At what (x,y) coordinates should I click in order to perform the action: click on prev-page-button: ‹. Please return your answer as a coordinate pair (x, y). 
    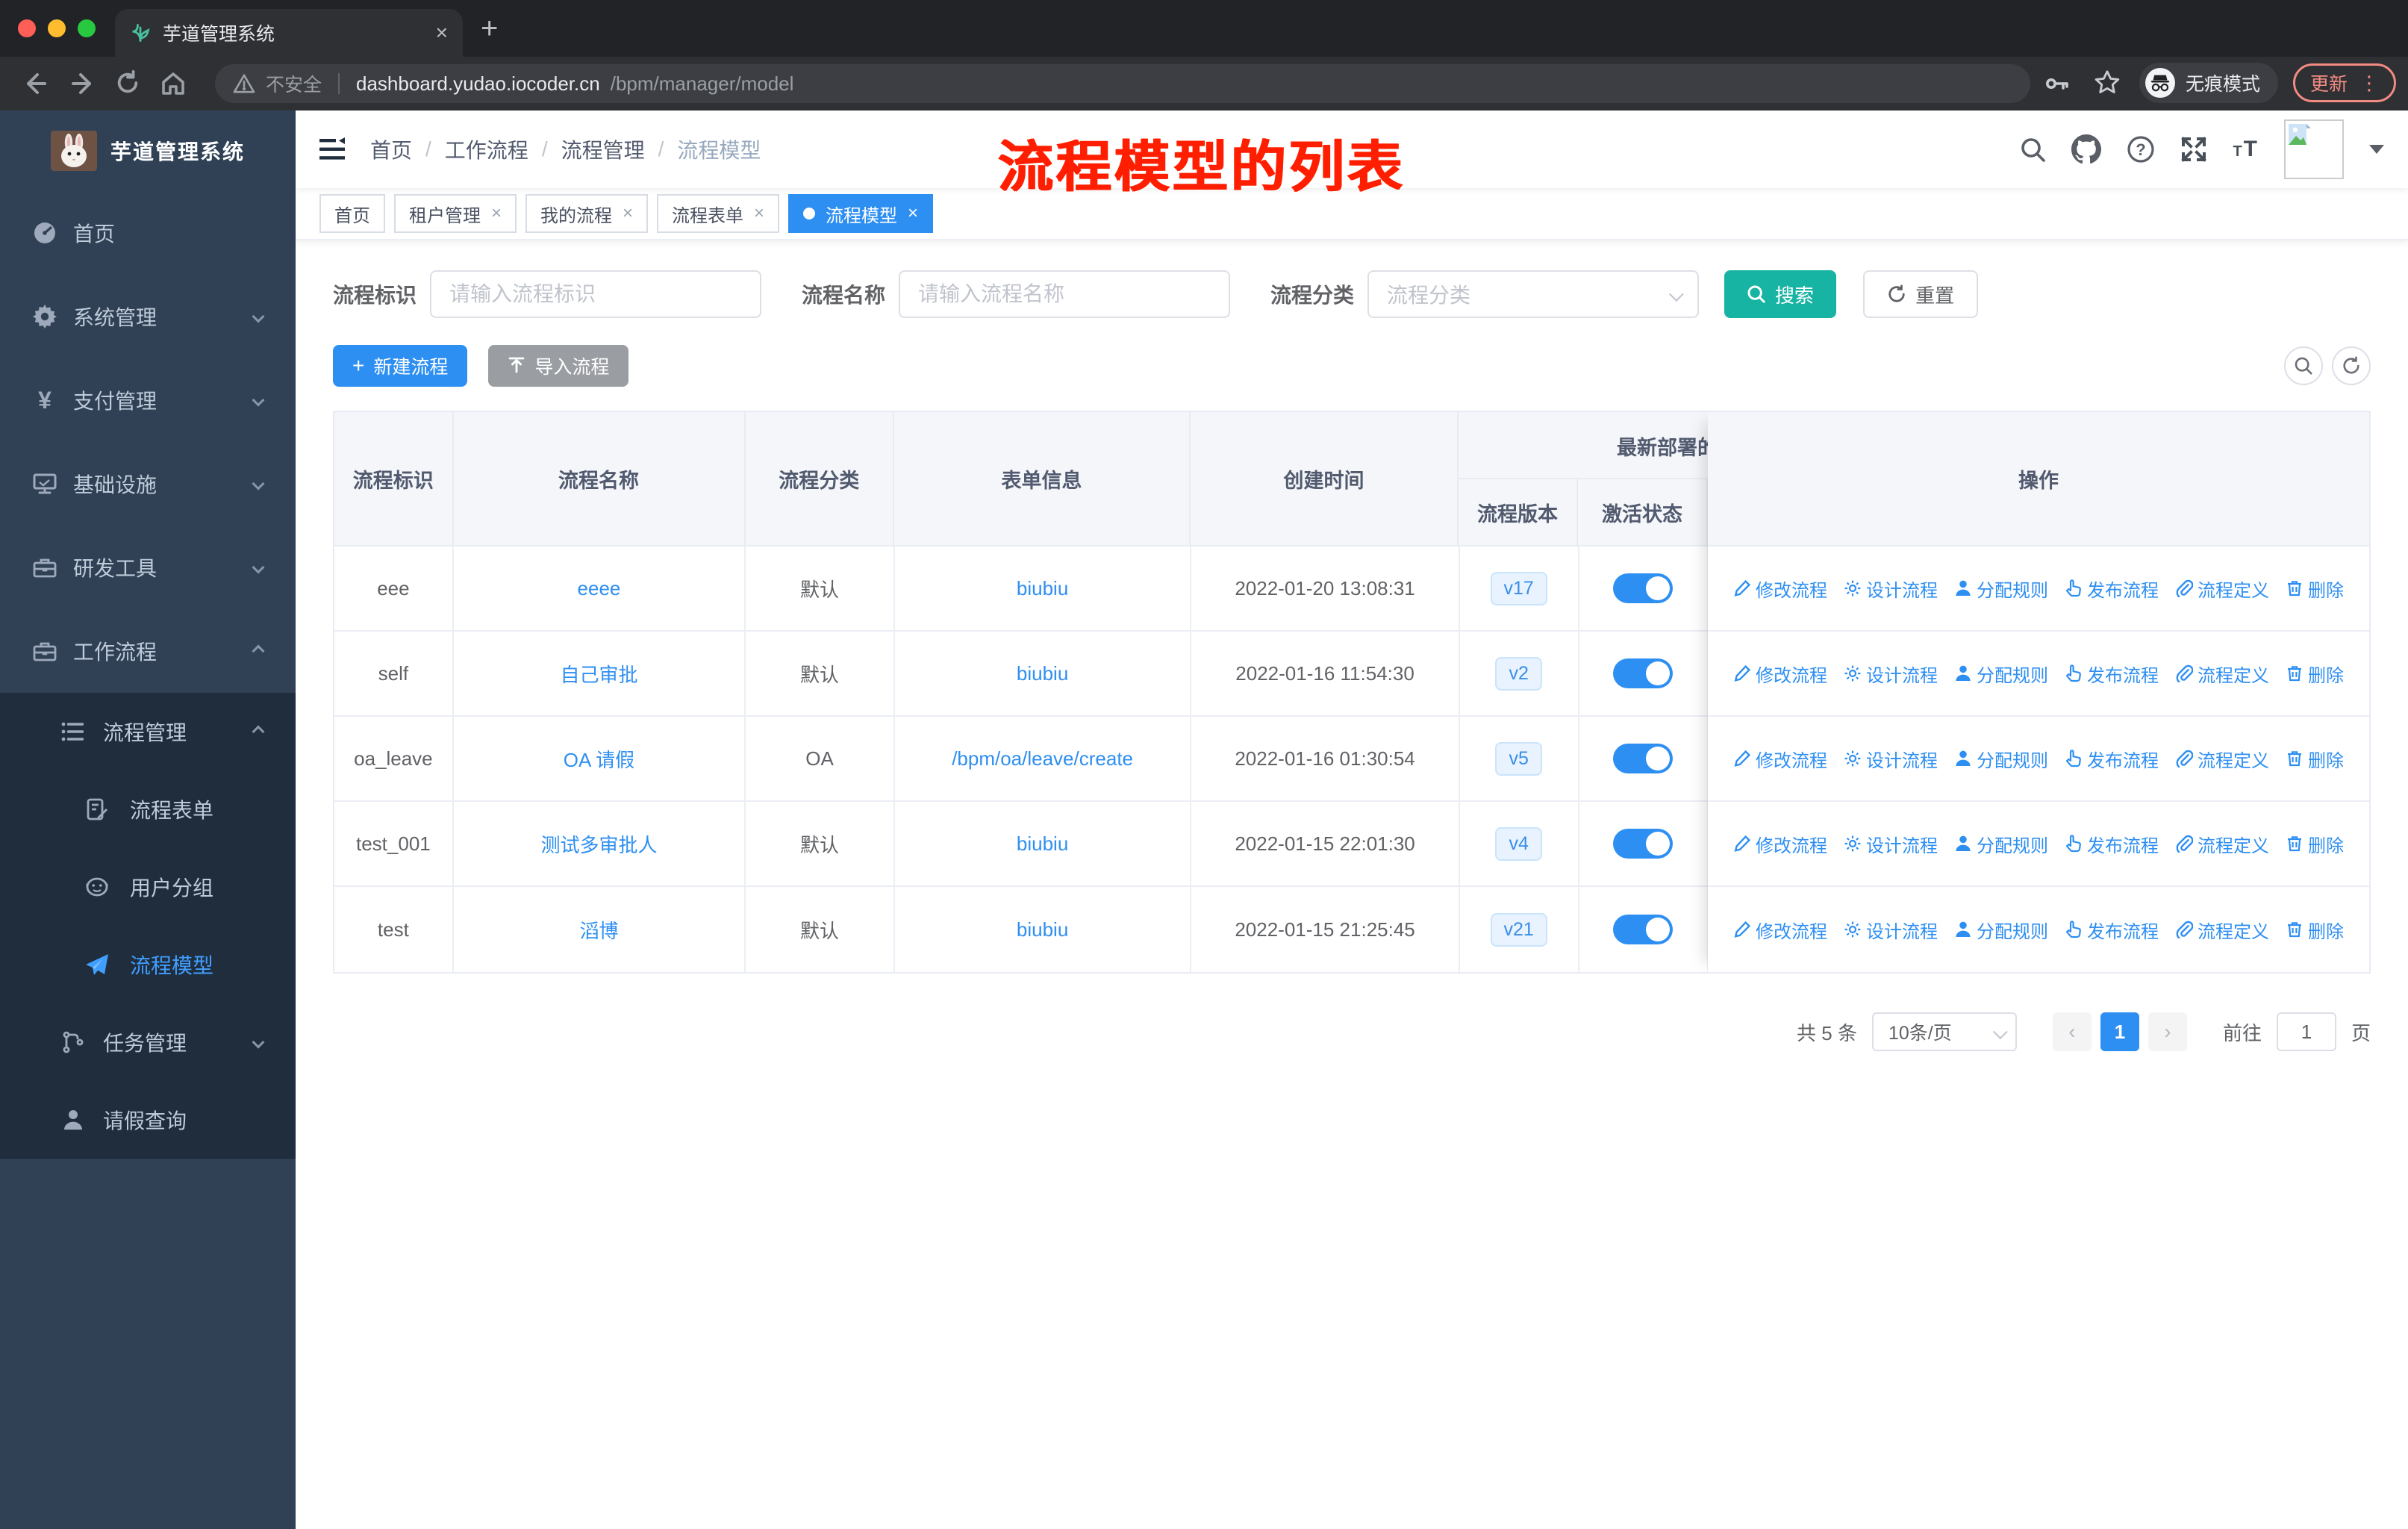
    Looking at the image, I should click on (2072, 1031).